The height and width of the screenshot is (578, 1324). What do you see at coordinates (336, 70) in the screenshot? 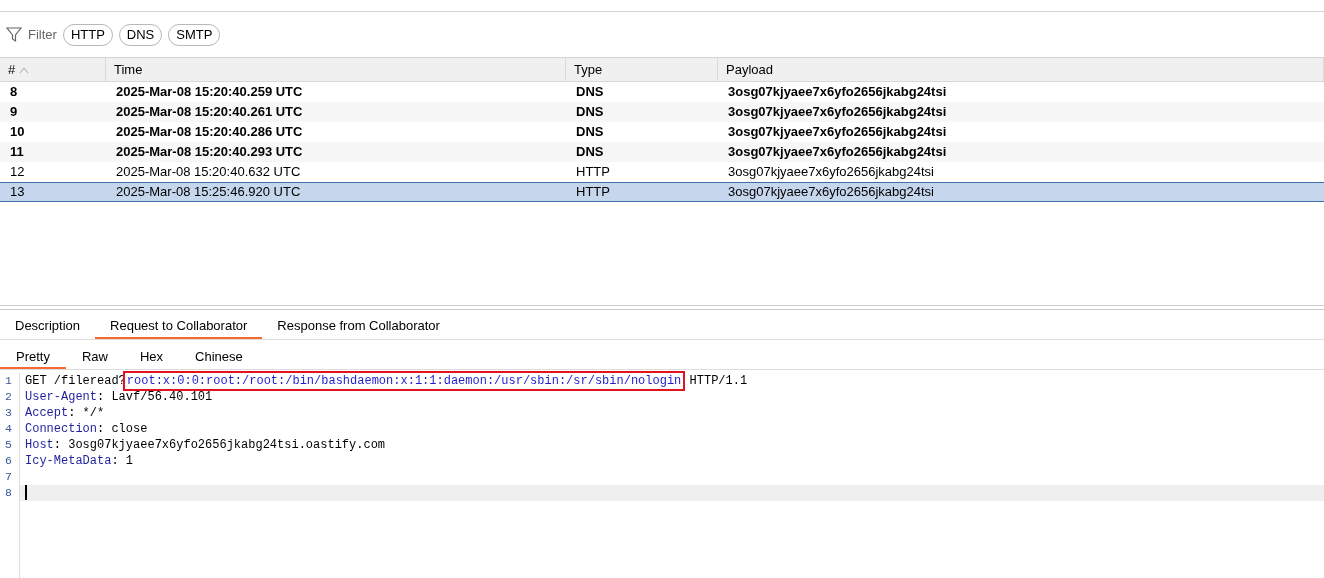
I see `column-header: Time` at bounding box center [336, 70].